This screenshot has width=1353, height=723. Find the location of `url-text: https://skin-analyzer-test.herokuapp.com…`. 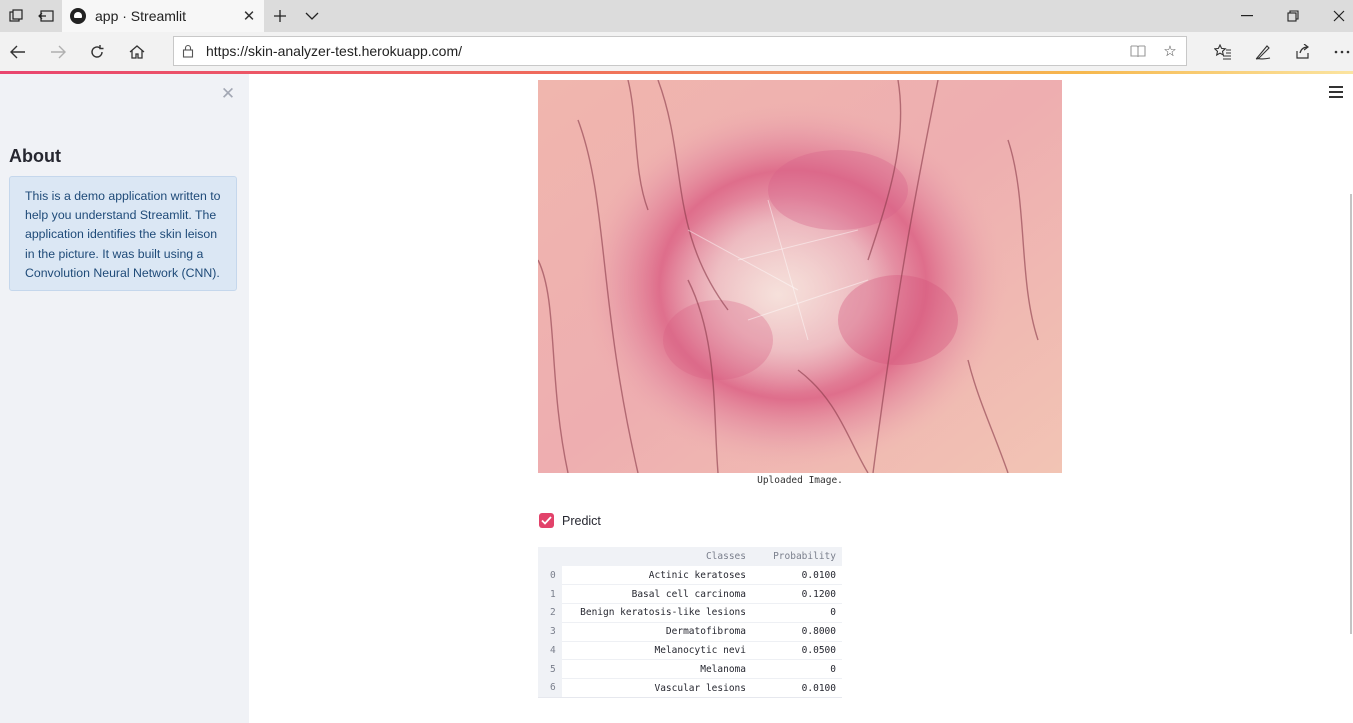

url-text: https://skin-analyzer-test.herokuapp.com… is located at coordinates (662, 51).